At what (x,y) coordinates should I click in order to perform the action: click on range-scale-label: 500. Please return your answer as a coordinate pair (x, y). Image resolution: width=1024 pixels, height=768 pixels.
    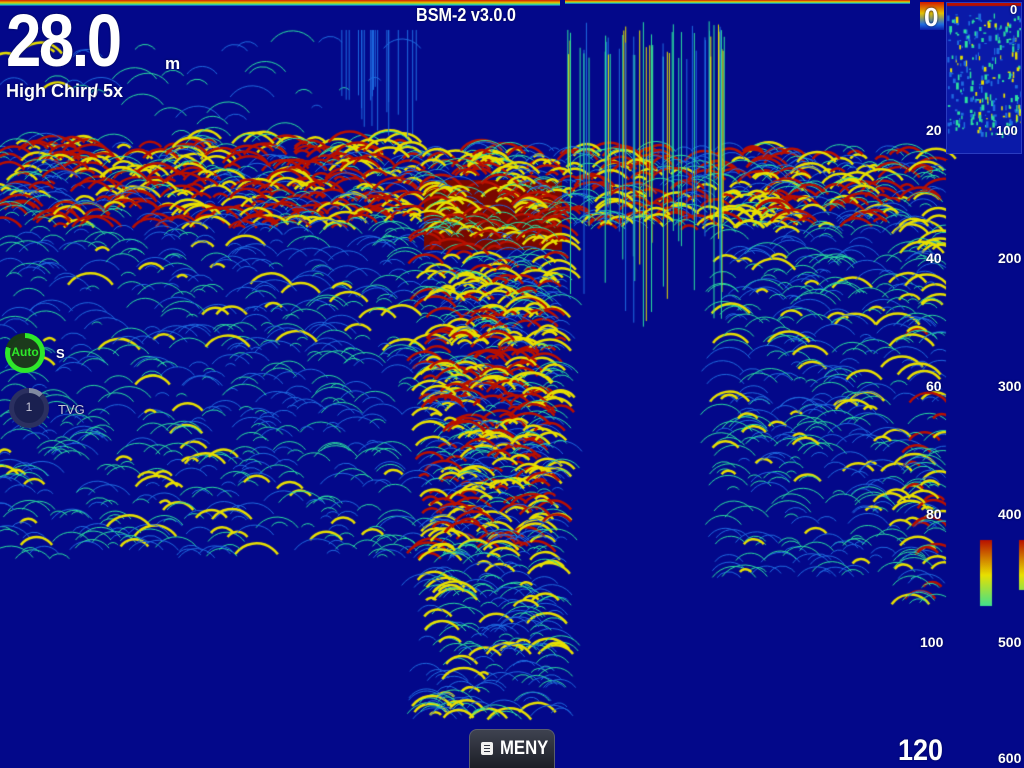
    Looking at the image, I should click on (1010, 642).